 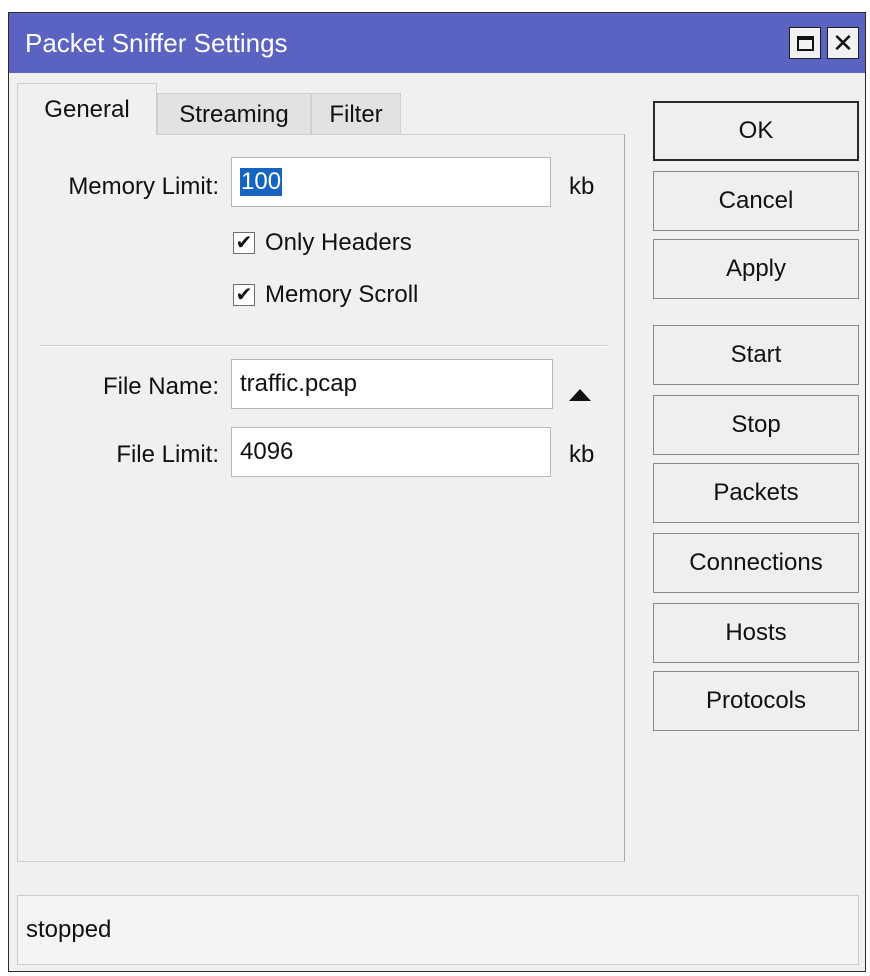 I want to click on start-button: Start, so click(x=756, y=355).